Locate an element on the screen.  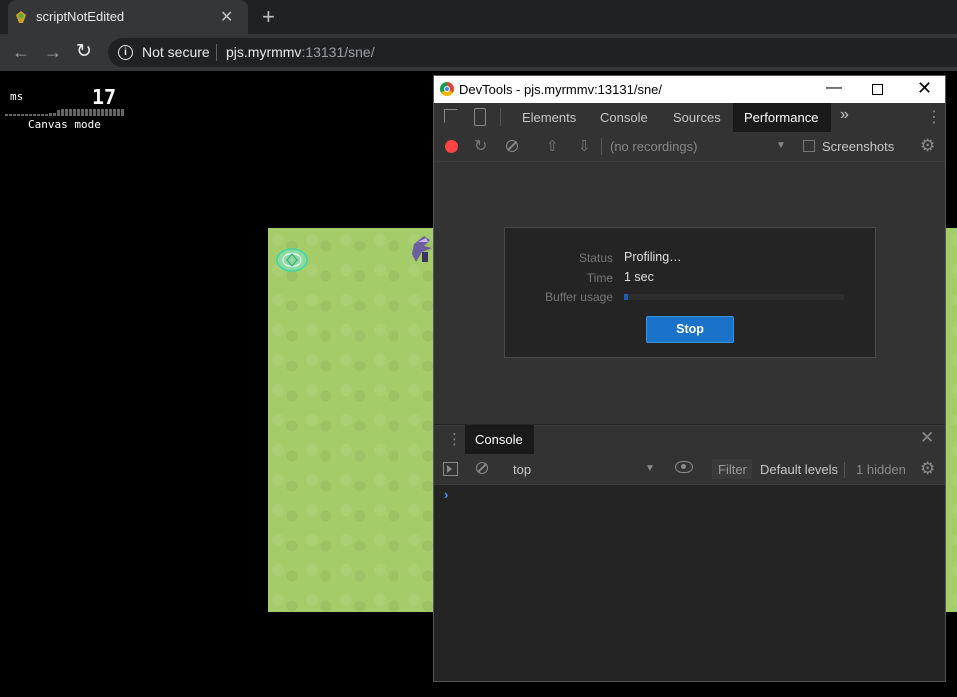
eye-icon is located at coordinates (684, 467).